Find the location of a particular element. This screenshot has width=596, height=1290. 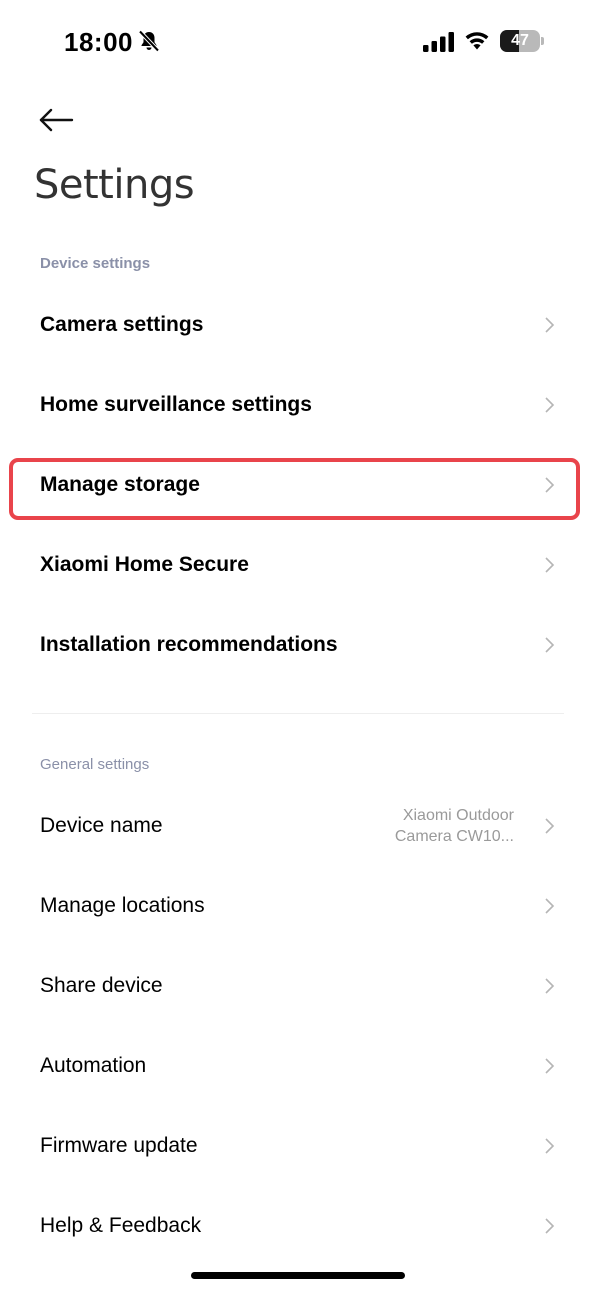

section-divider is located at coordinates (298, 713).